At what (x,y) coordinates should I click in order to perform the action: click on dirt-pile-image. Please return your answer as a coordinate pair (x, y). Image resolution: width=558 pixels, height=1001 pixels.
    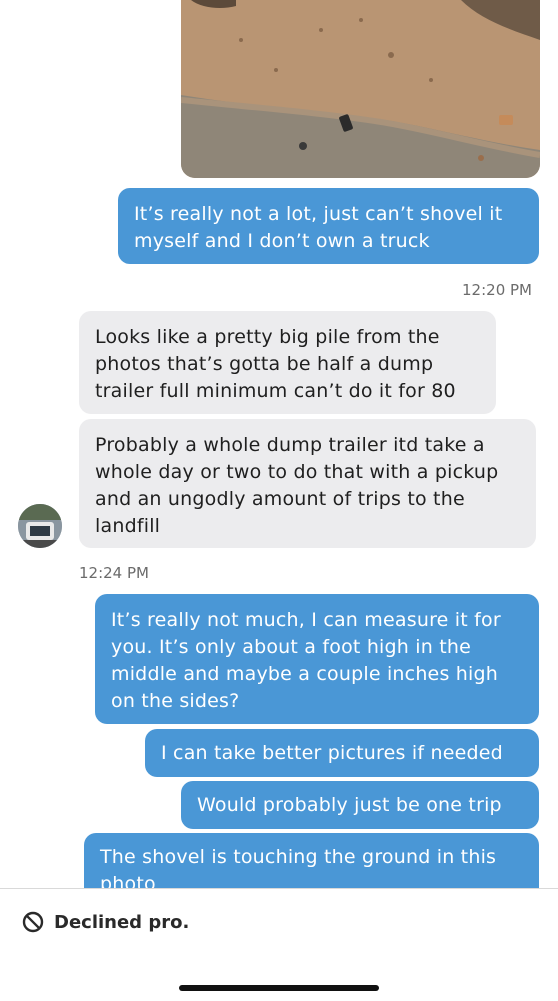
    Looking at the image, I should click on (360, 89).